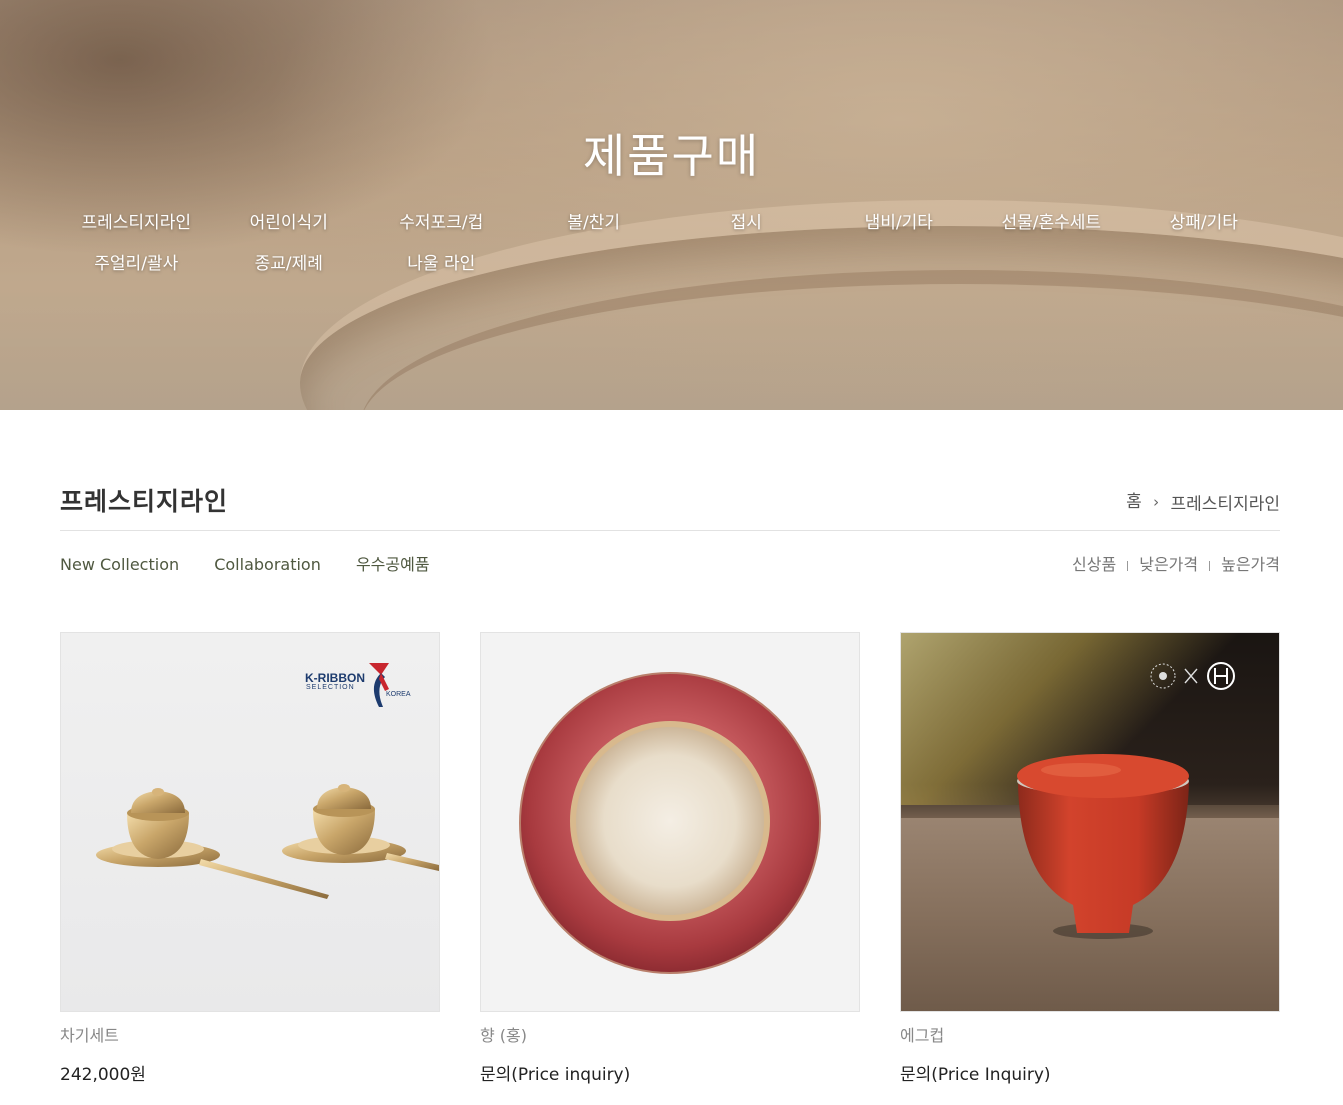  What do you see at coordinates (393, 564) in the screenshot?
I see `sub-tab-excellent-crafts: 우수공예품` at bounding box center [393, 564].